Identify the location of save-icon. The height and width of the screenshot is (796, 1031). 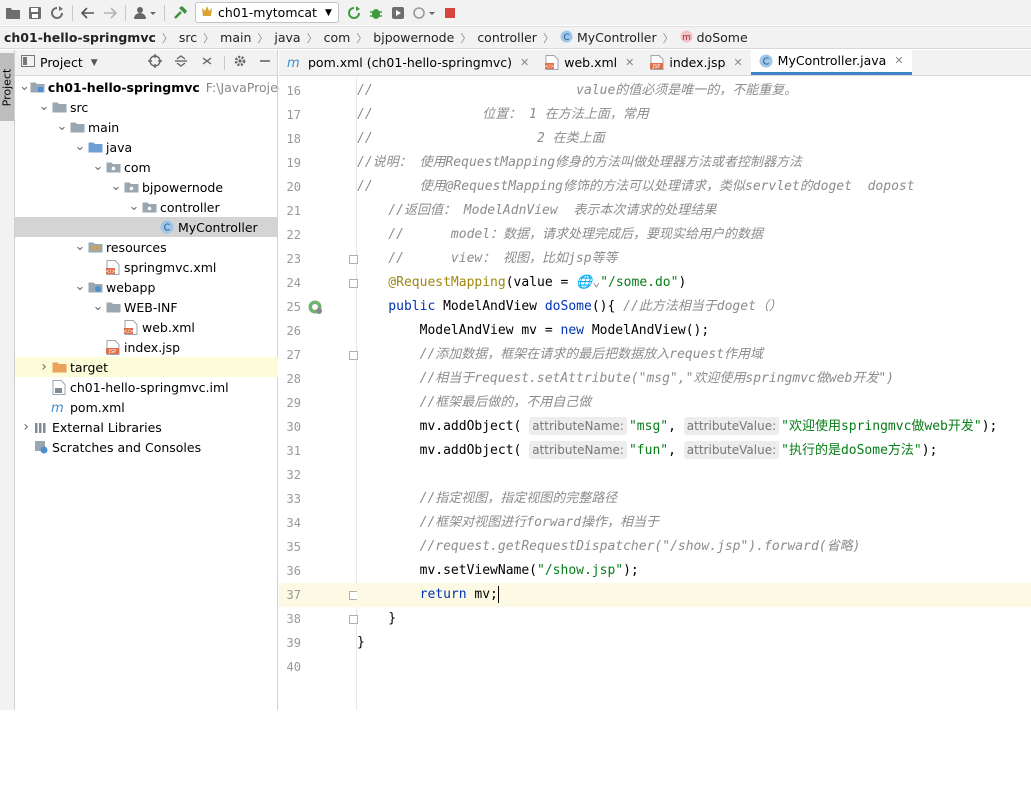
(35, 13).